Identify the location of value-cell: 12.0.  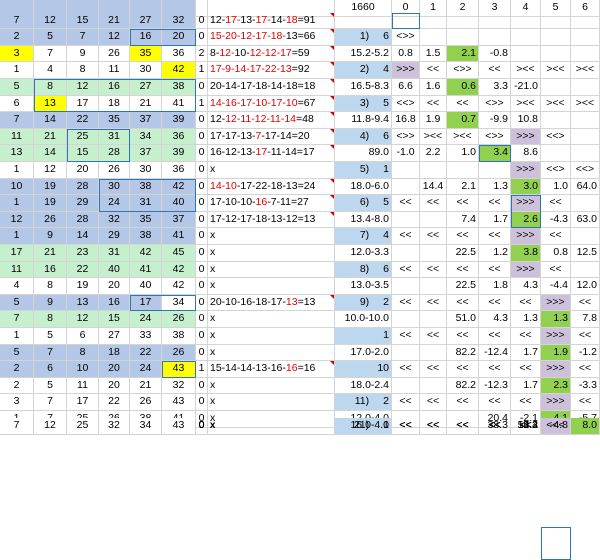
(585, 286).